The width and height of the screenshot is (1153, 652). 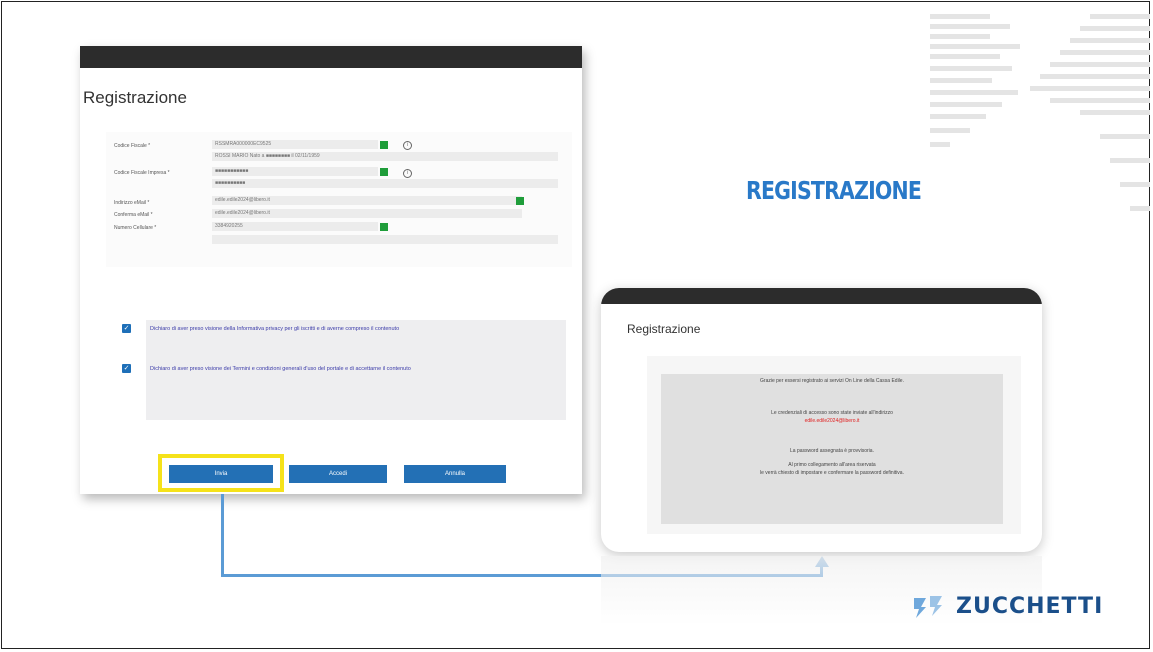 What do you see at coordinates (455, 474) in the screenshot?
I see `annulla-button: Annulla` at bounding box center [455, 474].